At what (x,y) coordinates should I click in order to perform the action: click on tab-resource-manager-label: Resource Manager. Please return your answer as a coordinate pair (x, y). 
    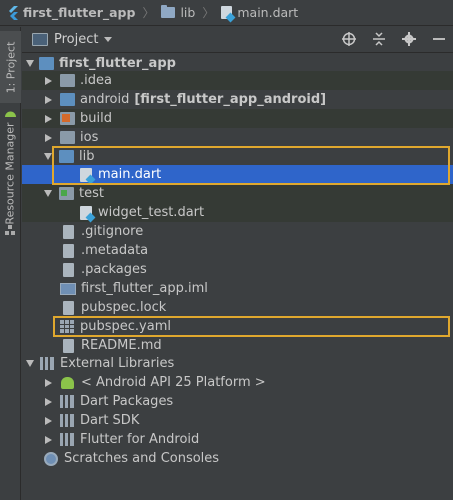
    Looking at the image, I should click on (11, 173).